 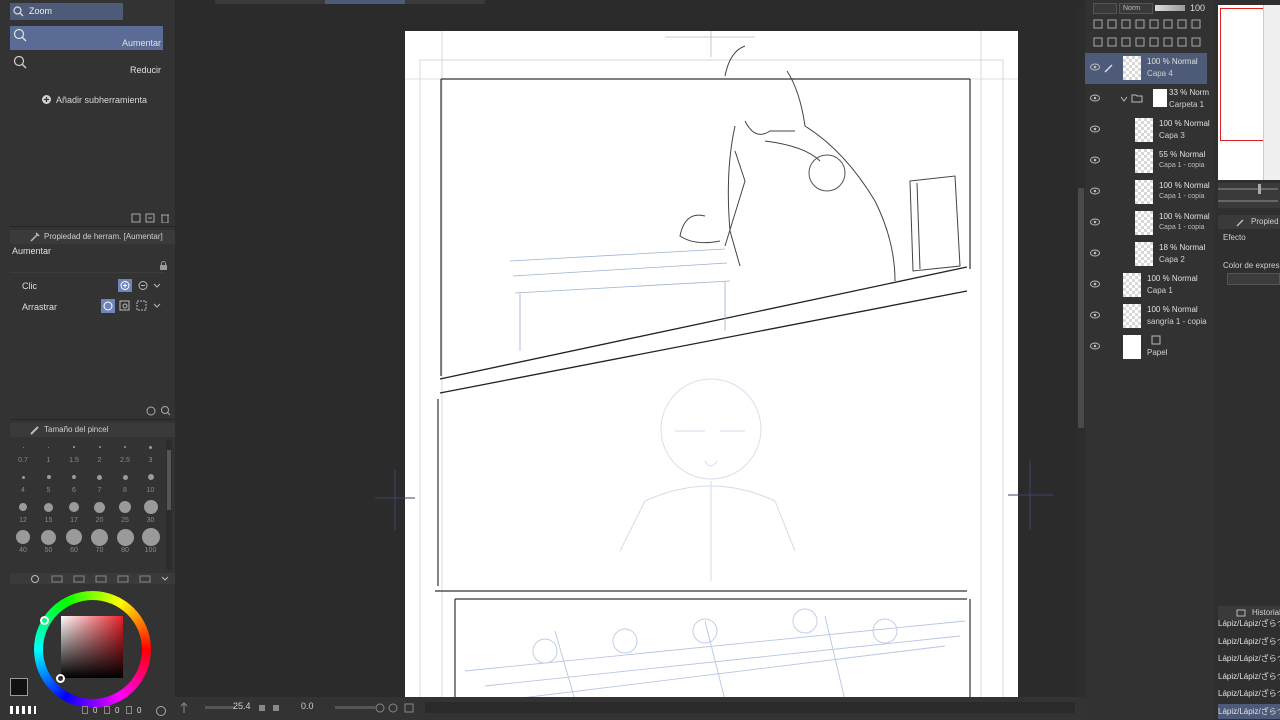 I want to click on brush-size-cell: 15, so click(x=49, y=514).